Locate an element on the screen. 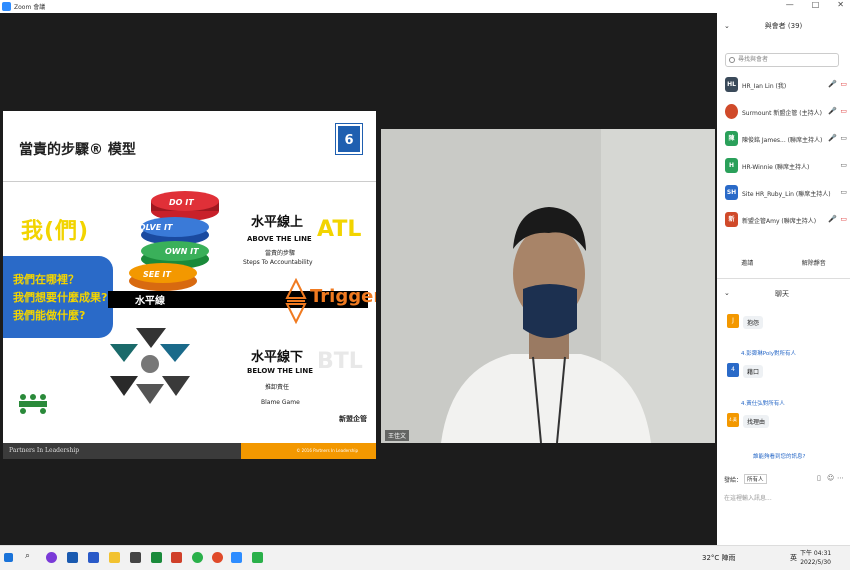 The width and height of the screenshot is (850, 570). question-2: 我們想要什麼成果? is located at coordinates (60, 297).